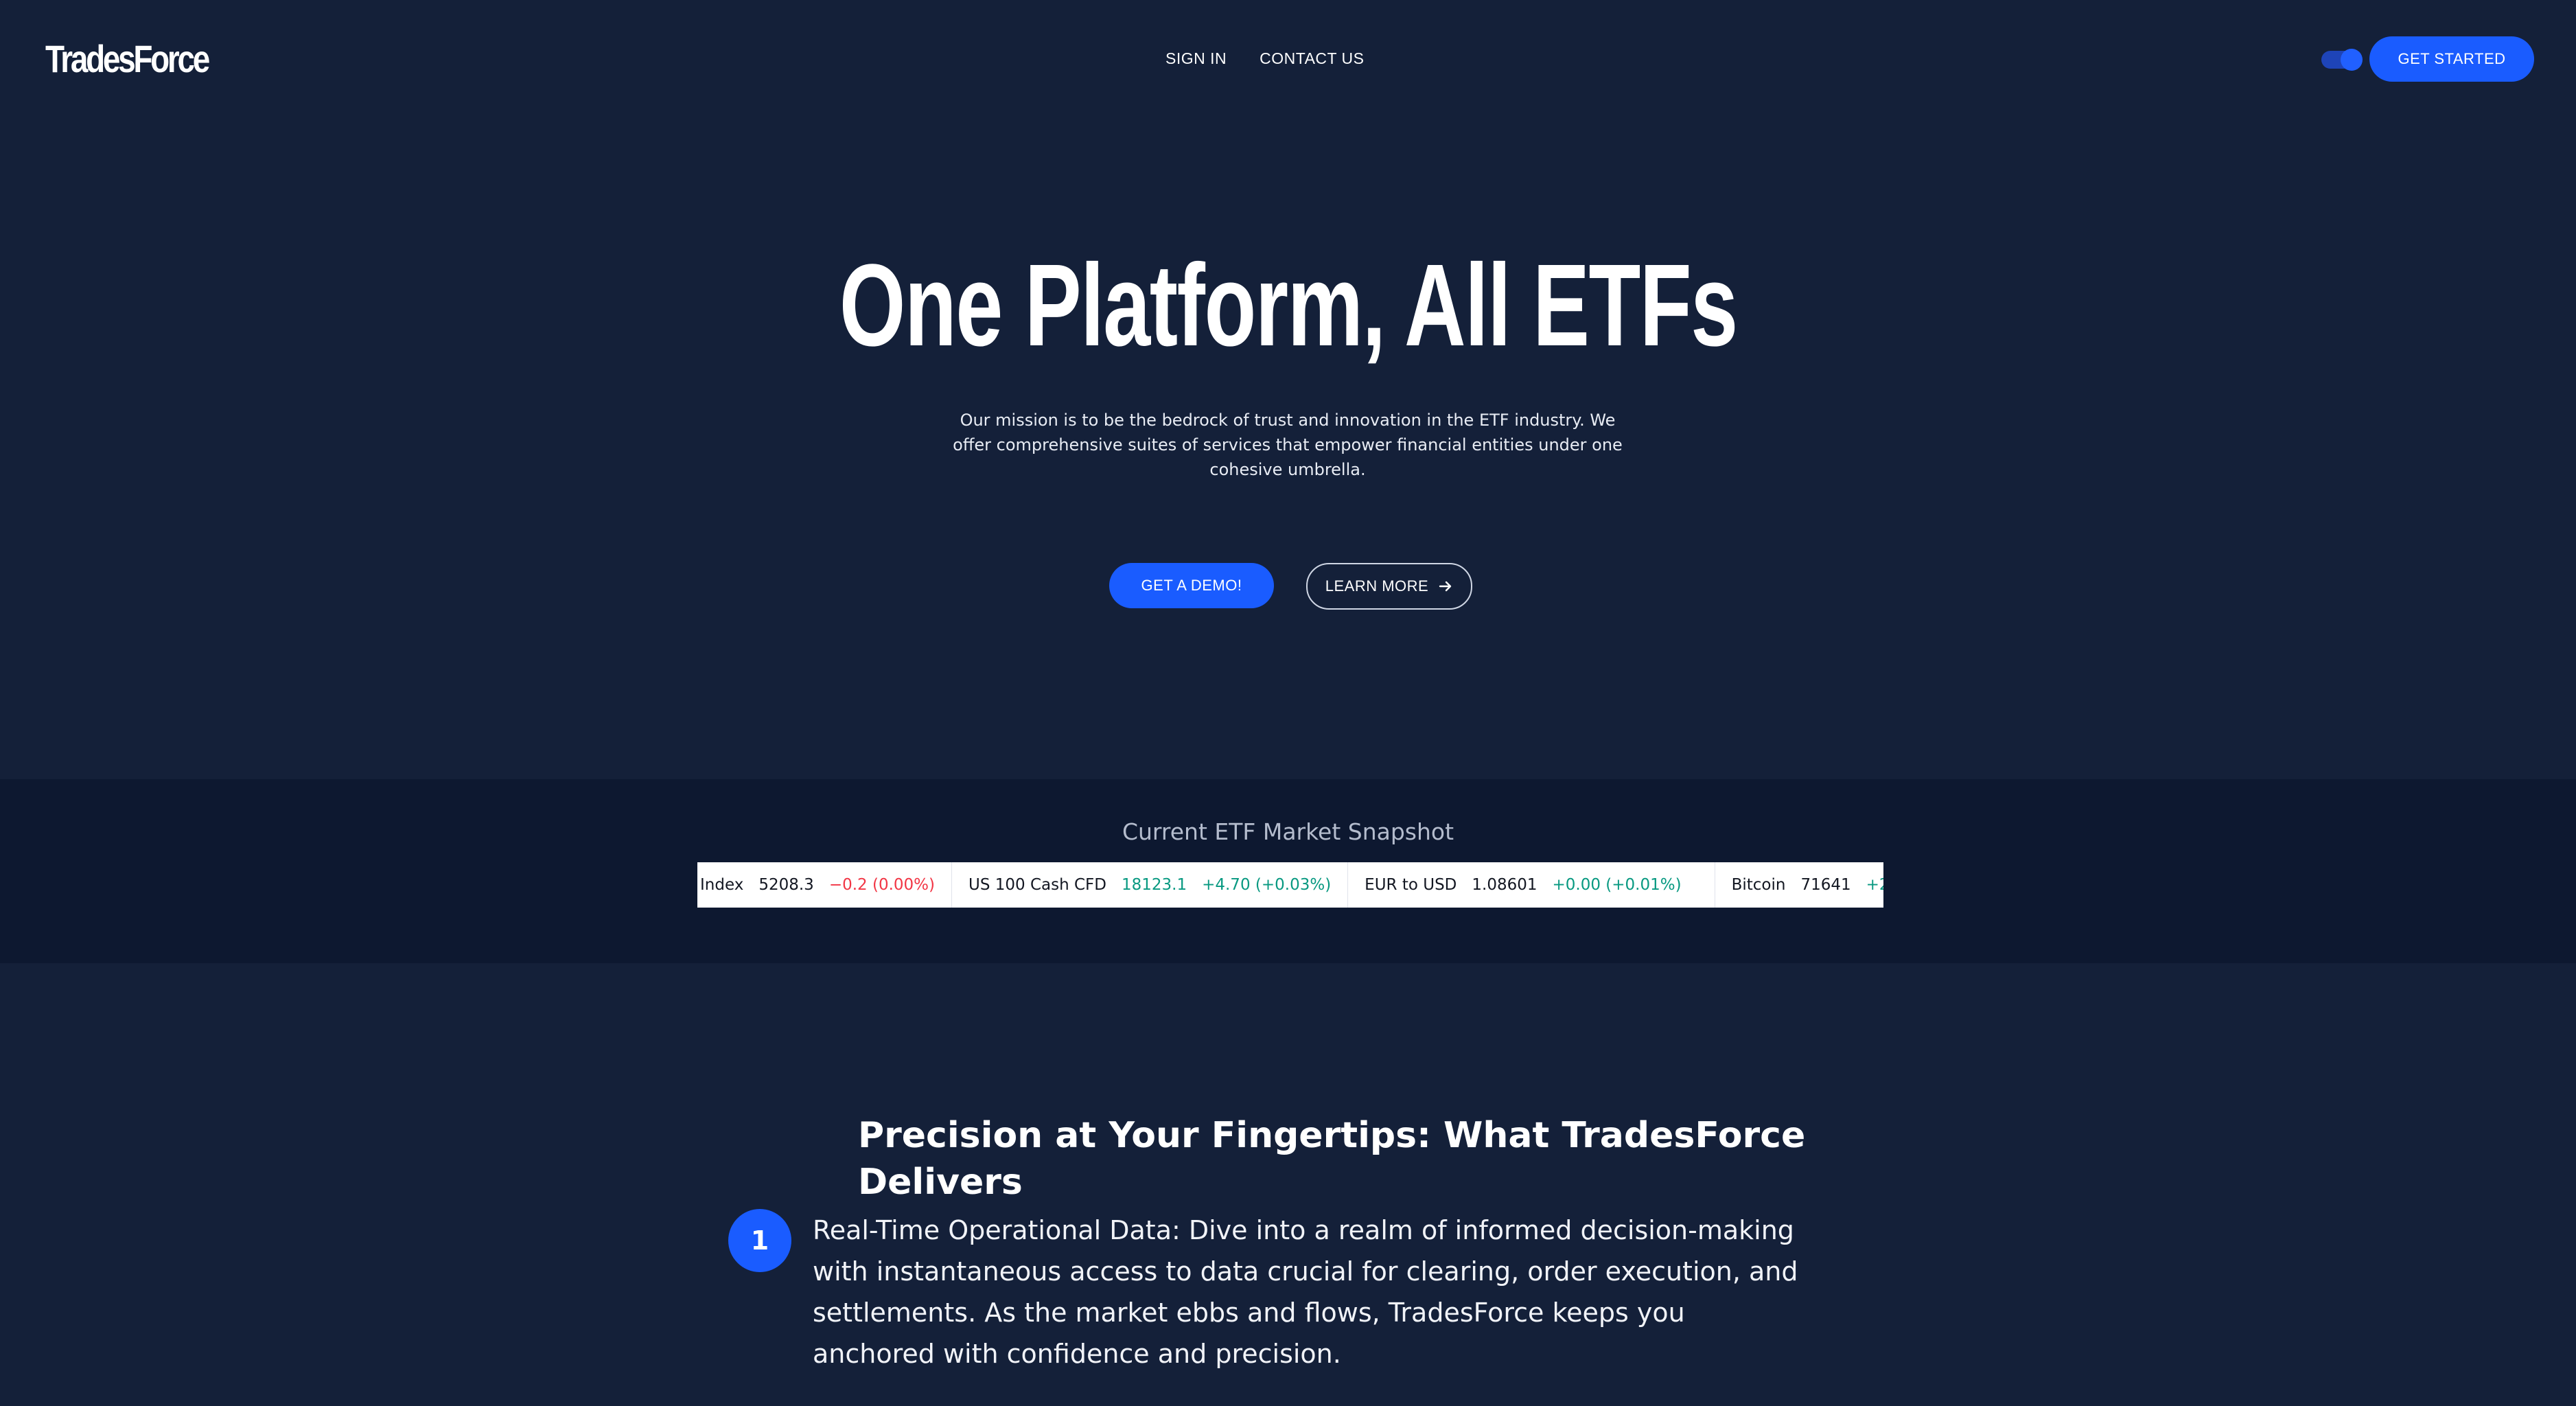  What do you see at coordinates (1505, 885) in the screenshot?
I see `ticker-price: 1.08601` at bounding box center [1505, 885].